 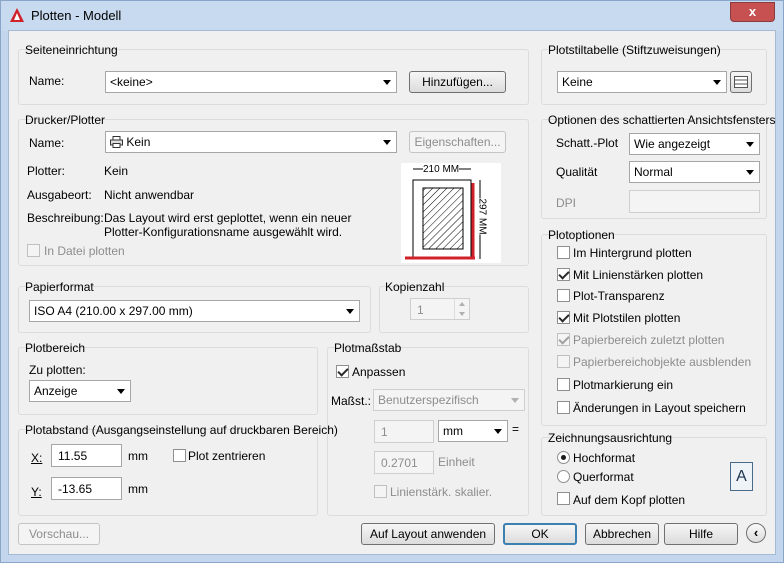 What do you see at coordinates (384, 432) in the screenshot?
I see `scale-value-1: 1` at bounding box center [384, 432].